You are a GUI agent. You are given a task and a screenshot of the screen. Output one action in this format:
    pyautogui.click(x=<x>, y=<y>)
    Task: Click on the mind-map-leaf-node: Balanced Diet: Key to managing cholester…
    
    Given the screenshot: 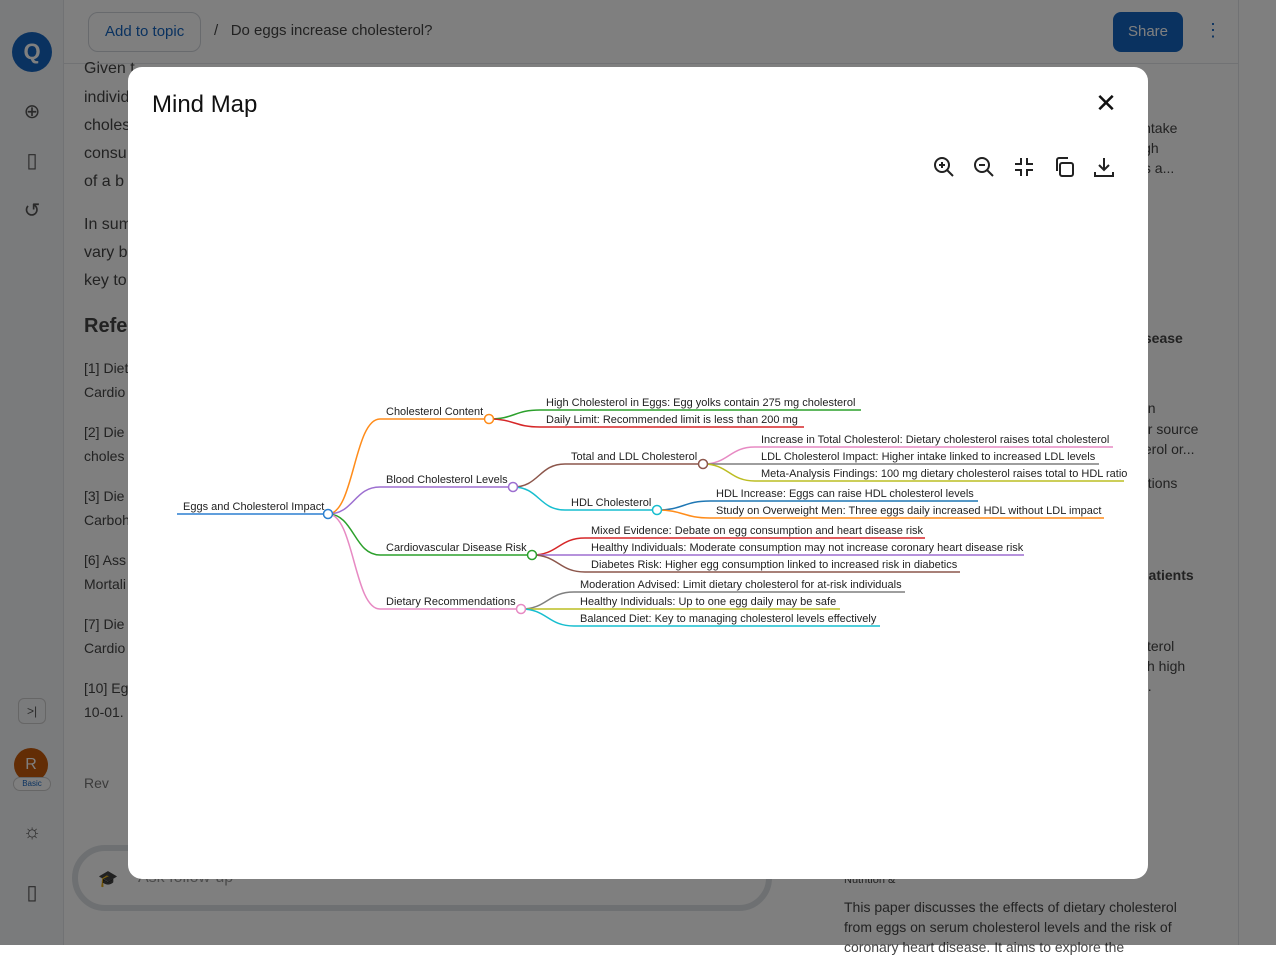 What is the action you would take?
    pyautogui.click(x=728, y=619)
    